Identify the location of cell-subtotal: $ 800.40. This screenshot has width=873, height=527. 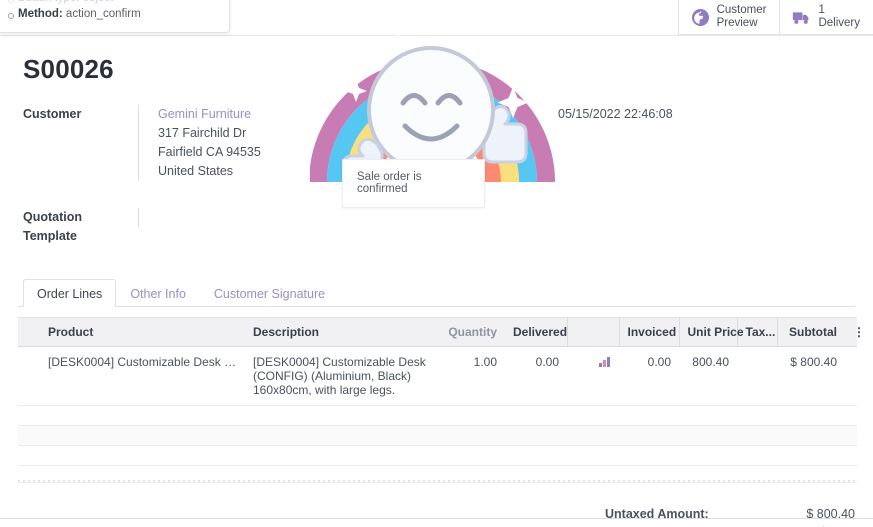
(811, 376).